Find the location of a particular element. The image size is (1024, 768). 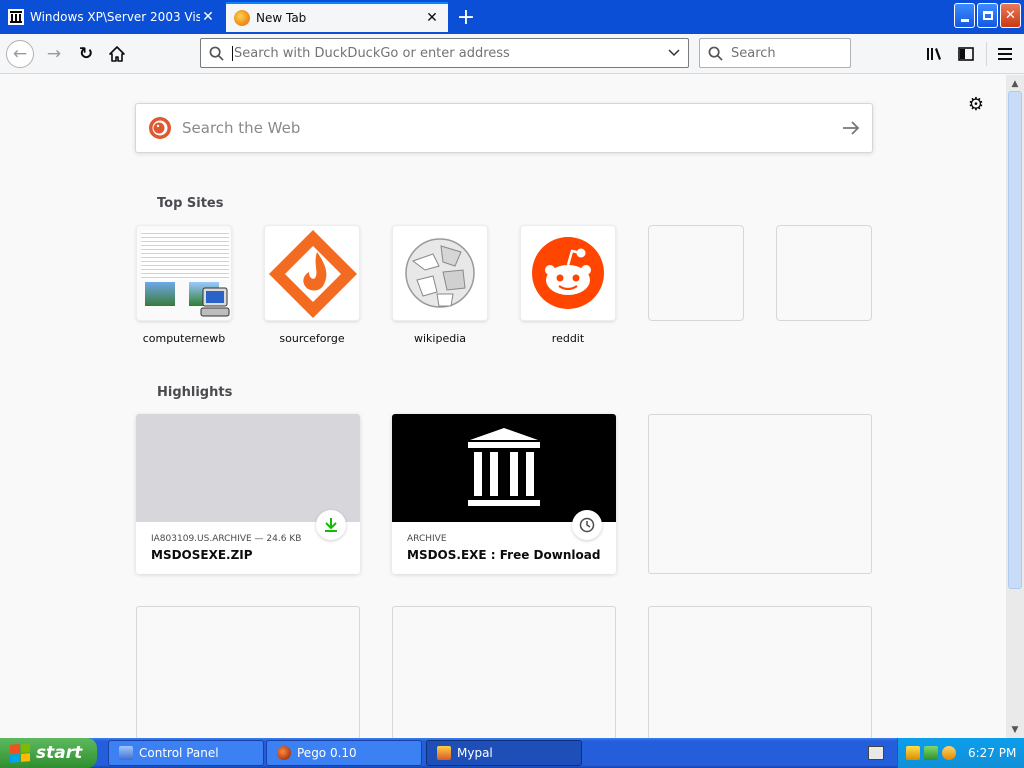

system-tray: 6:27 PM is located at coordinates (960, 753).